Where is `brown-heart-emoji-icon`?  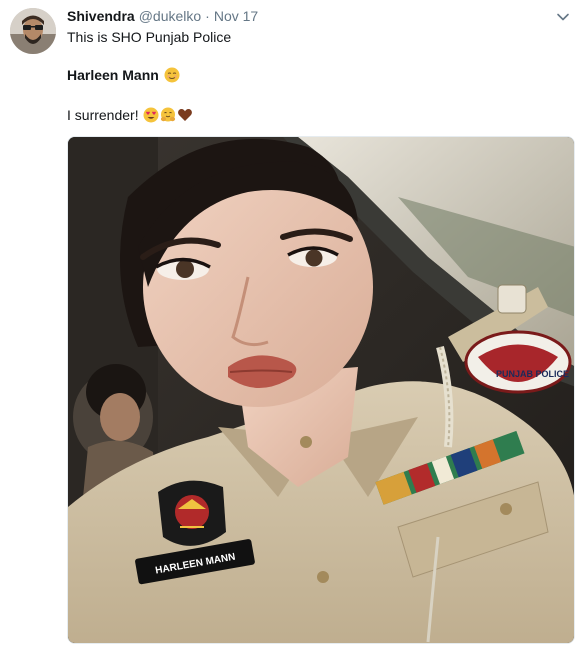
brown-heart-emoji-icon is located at coordinates (185, 115).